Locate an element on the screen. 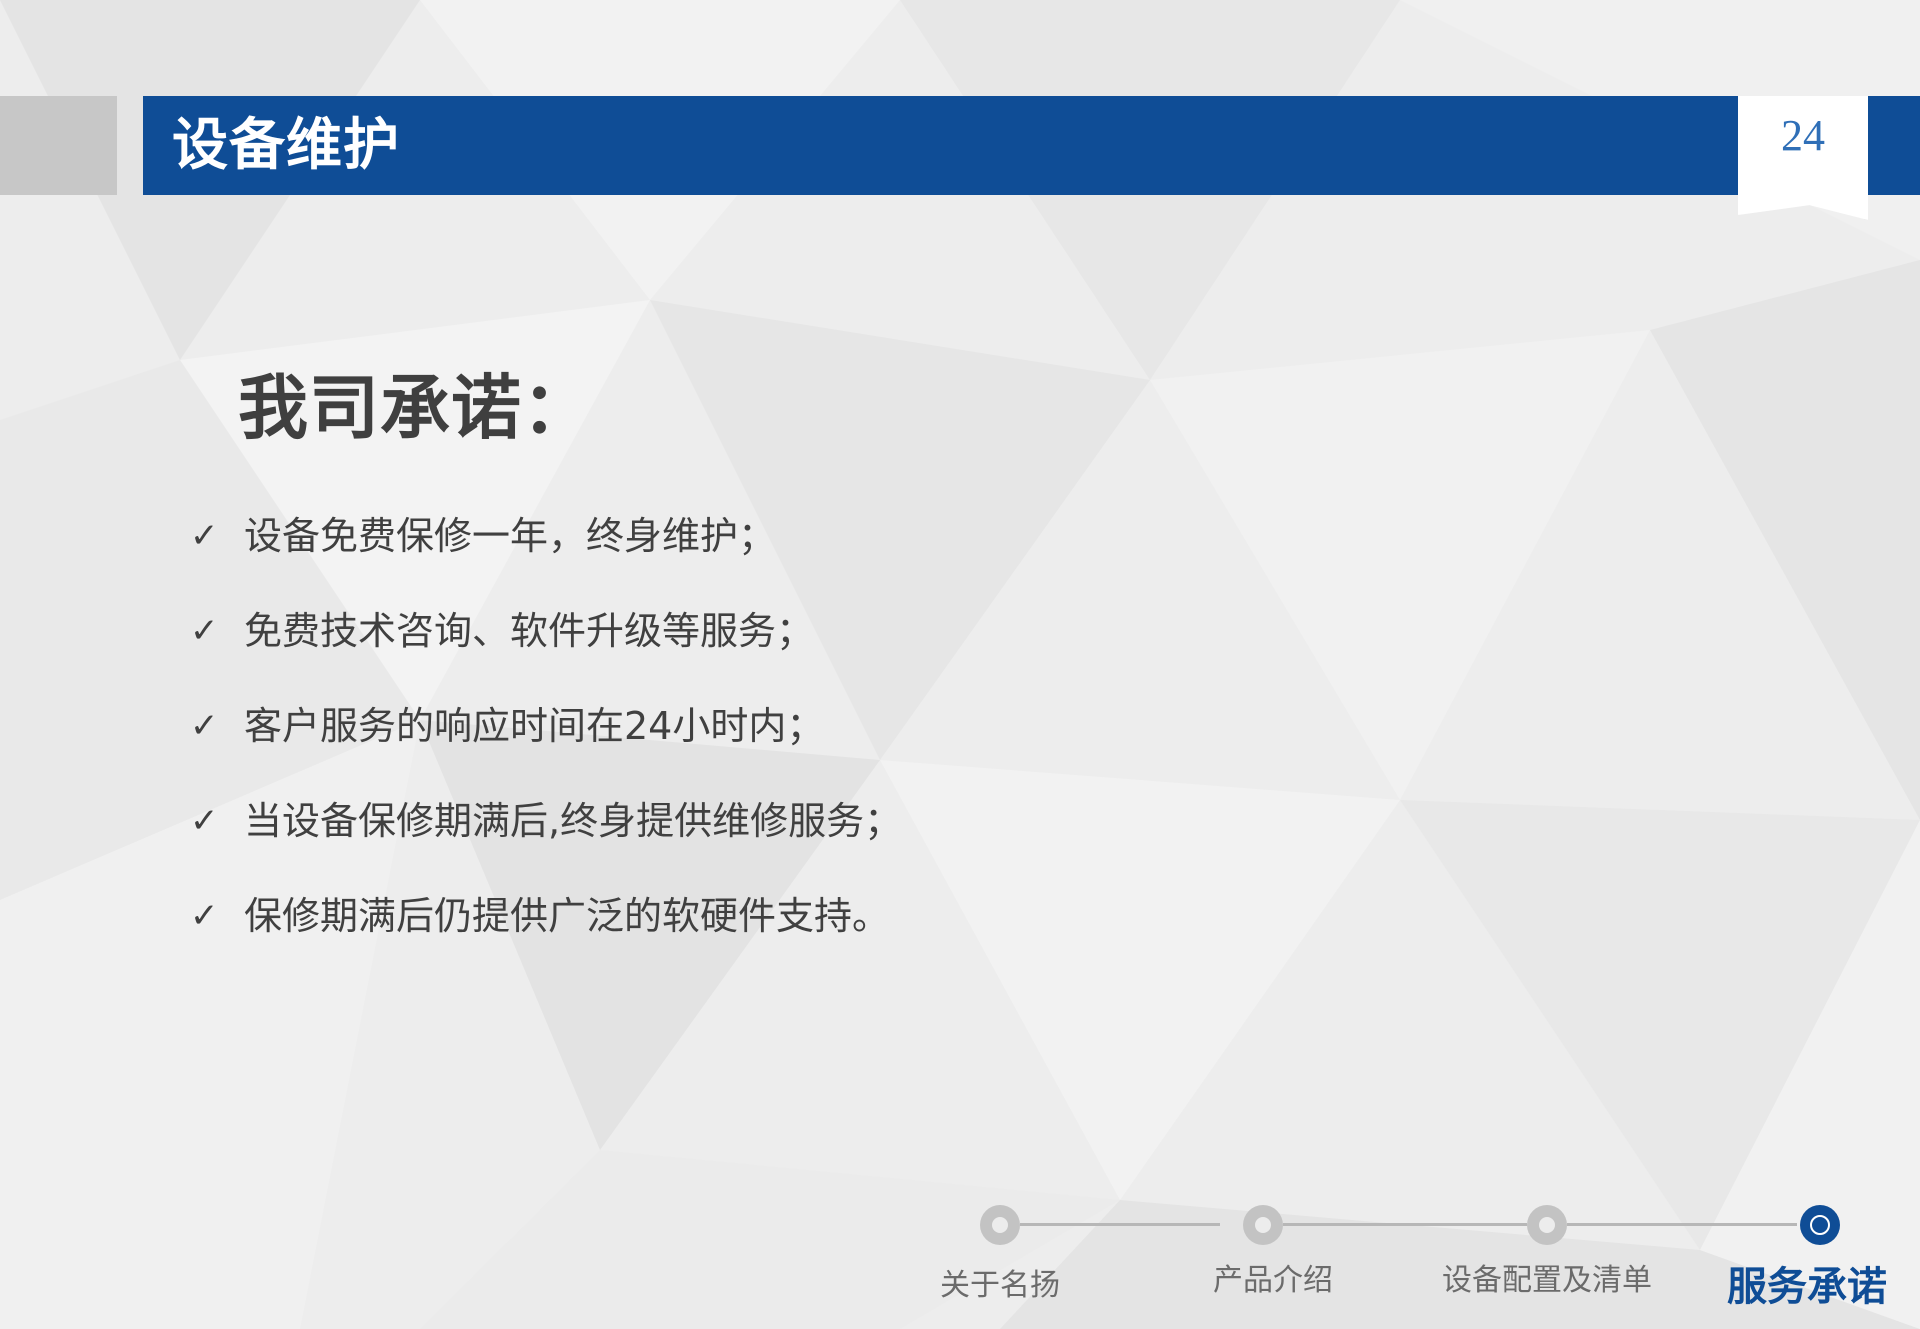 The image size is (1920, 1329). list-item-text: 设备免费保修一年，终身维护； is located at coordinates (510, 536).